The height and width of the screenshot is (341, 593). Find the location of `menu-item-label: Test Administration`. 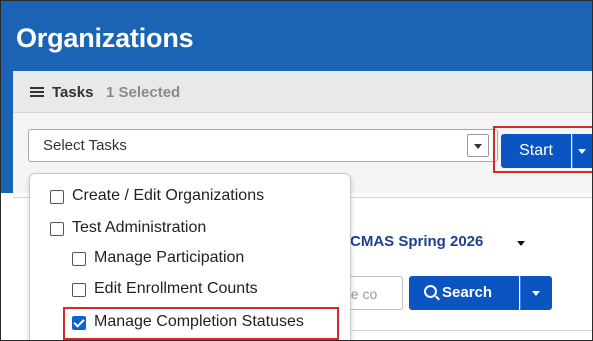

menu-item-label: Test Administration is located at coordinates (139, 227).